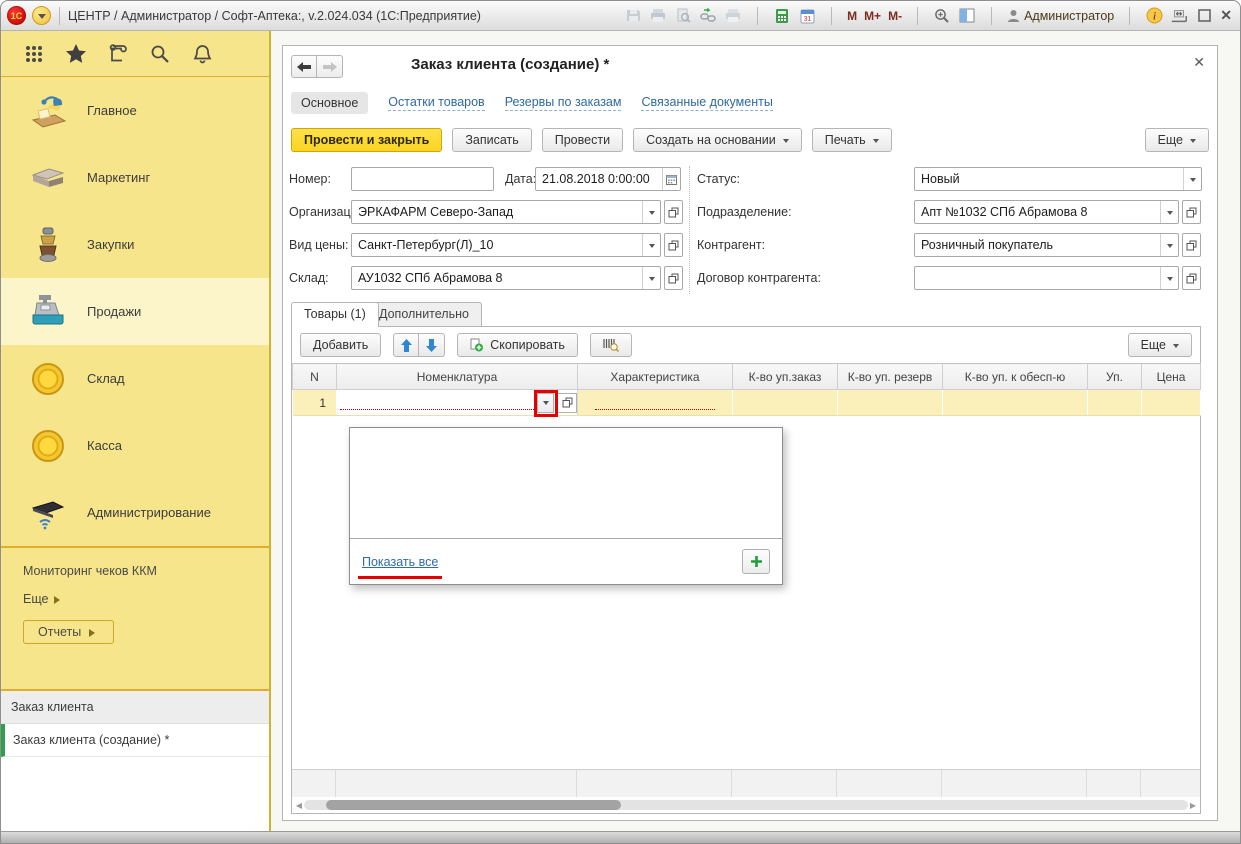 The image size is (1241, 844). What do you see at coordinates (1114, 402) in the screenshot?
I see `pack-cell` at bounding box center [1114, 402].